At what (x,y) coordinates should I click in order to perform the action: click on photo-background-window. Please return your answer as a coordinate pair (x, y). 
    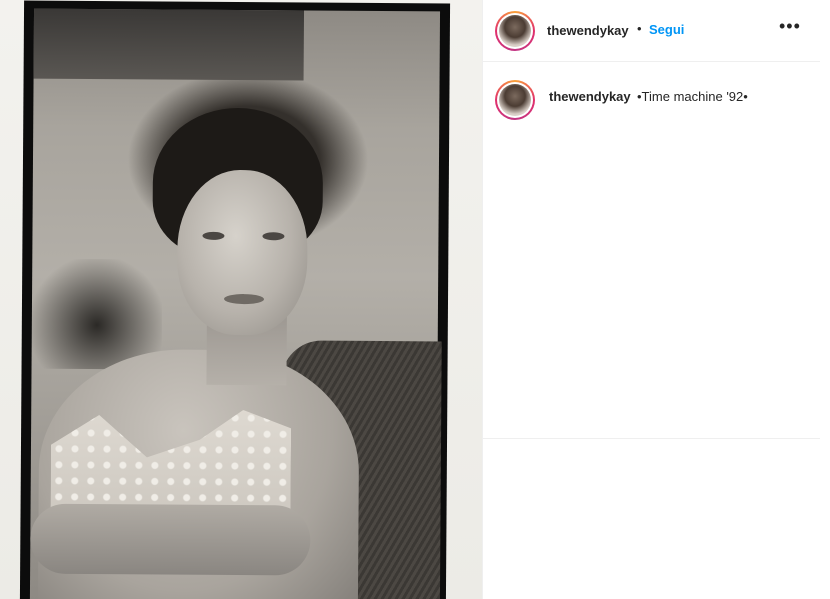
    Looking at the image, I should click on (169, 44).